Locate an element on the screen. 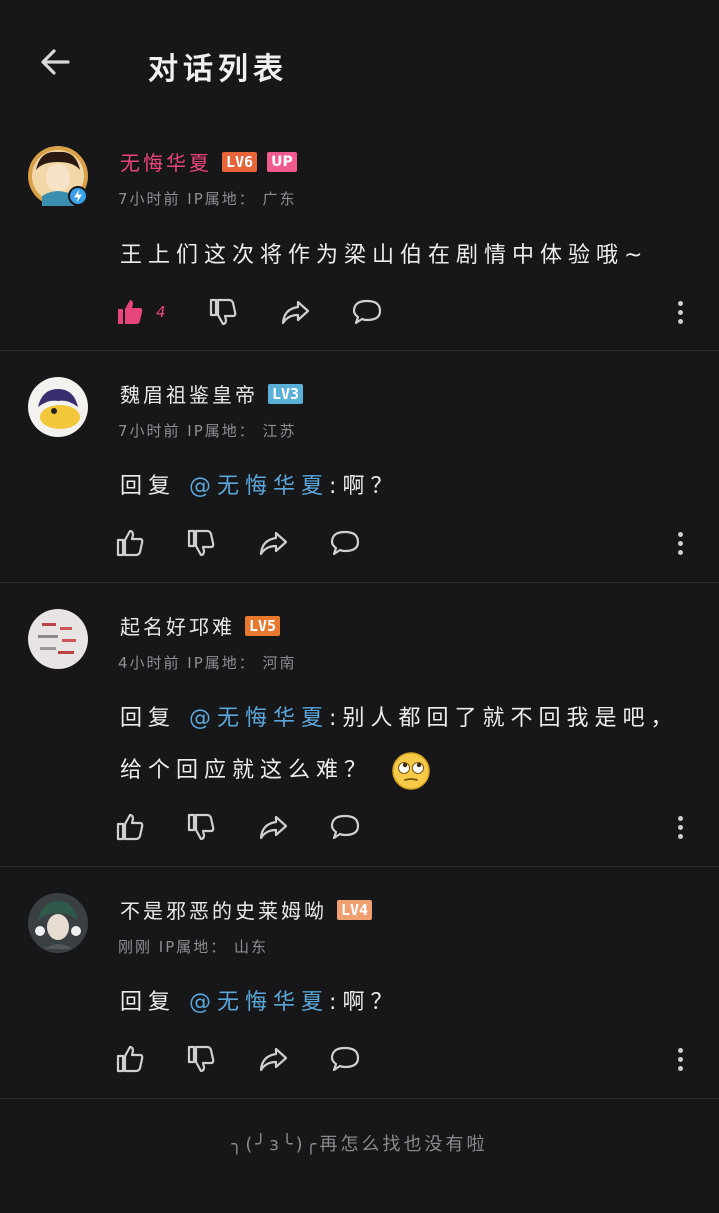 This screenshot has height=1213, width=719. end-of-list-text: ╮(╯з╰)╭再怎么找也没有啦 is located at coordinates (359, 1144).